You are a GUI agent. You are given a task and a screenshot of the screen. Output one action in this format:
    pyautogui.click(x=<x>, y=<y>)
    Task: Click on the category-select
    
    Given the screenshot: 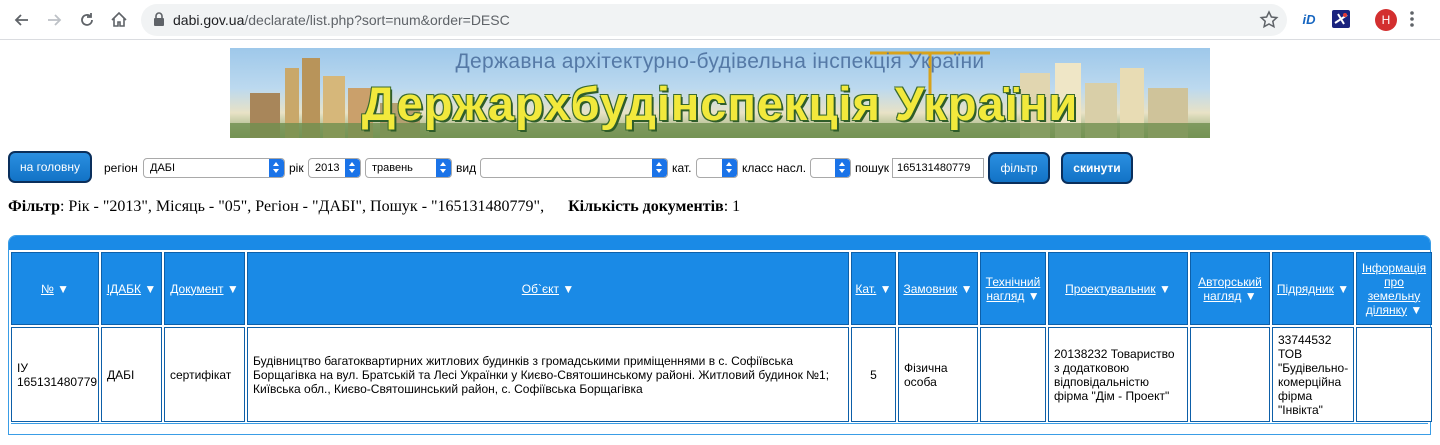 What is the action you would take?
    pyautogui.click(x=717, y=168)
    